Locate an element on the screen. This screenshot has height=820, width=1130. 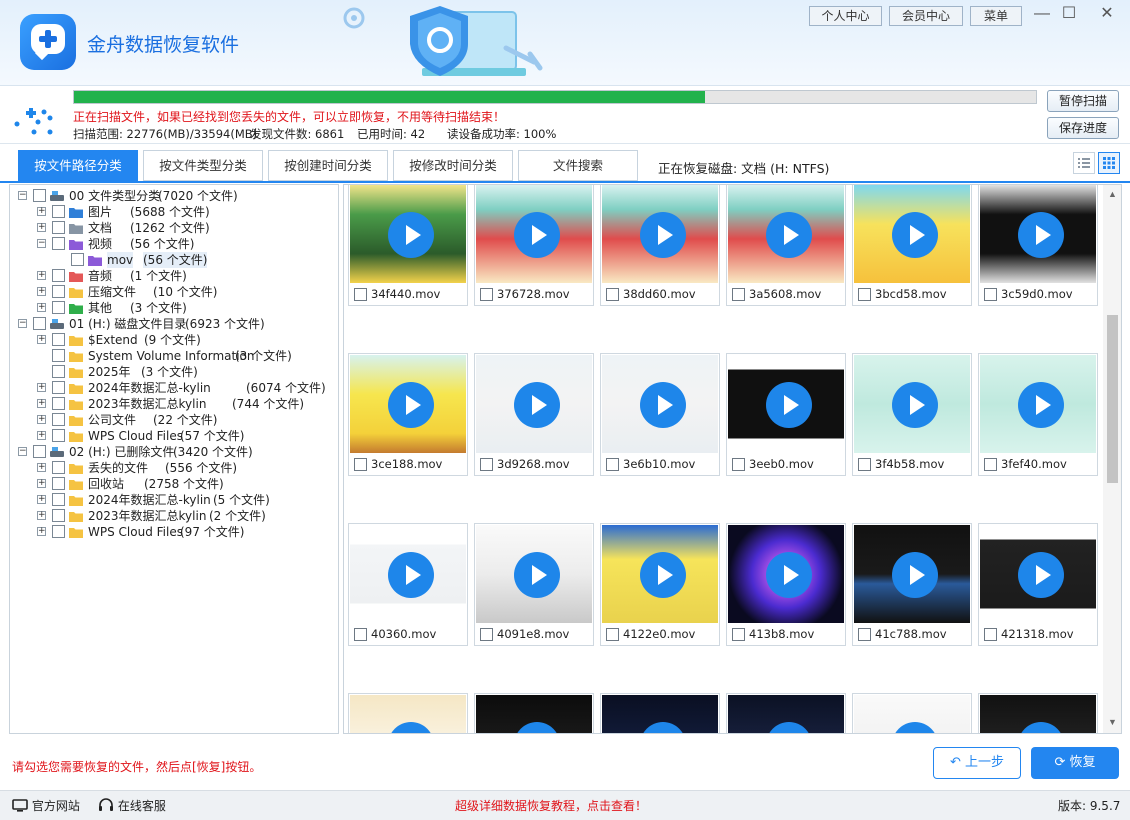
tree-item: + 其他 (3 个文件) is located at coordinates (174, 308).